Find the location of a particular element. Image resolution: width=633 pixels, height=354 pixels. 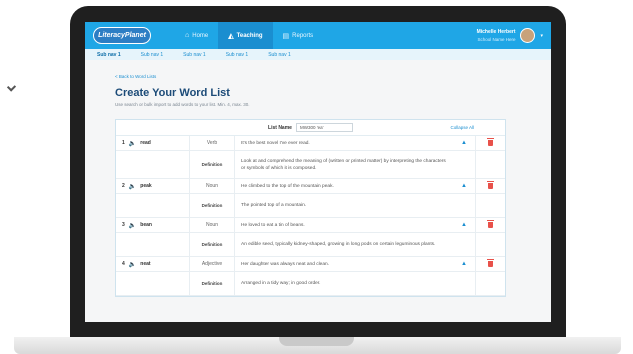

page-title: Create Your Word List is located at coordinates (172, 93).